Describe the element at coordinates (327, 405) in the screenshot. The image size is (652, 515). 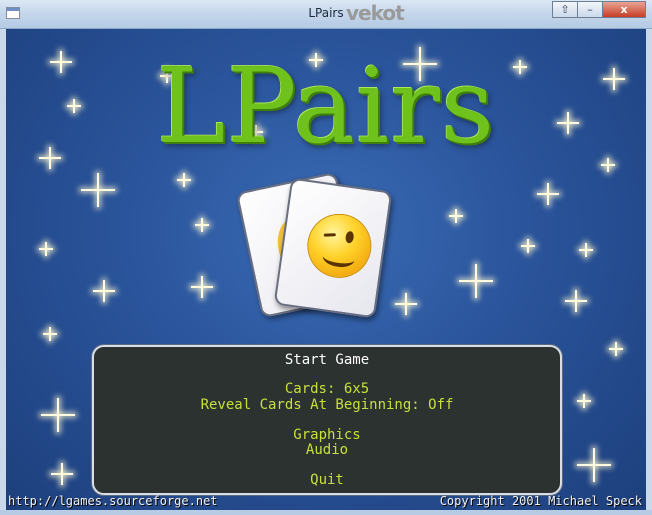
I see `menu-item-reveal-cards: Reveal Cards At Beginning: Off` at that location.